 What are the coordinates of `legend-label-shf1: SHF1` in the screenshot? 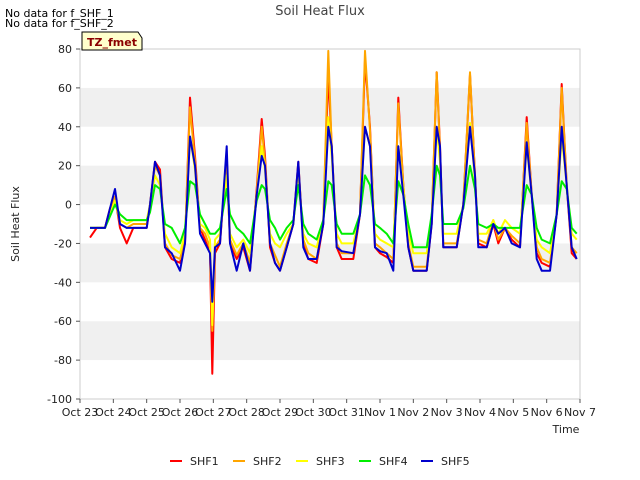 It's located at (204, 461).